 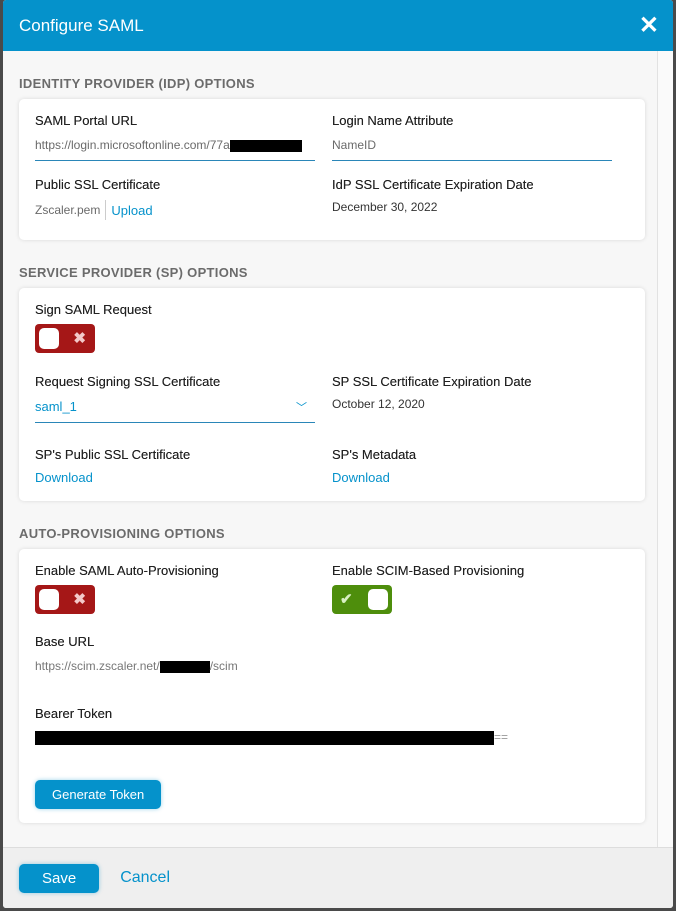 What do you see at coordinates (128, 381) in the screenshot?
I see `req-cert-label: Request Signing SSL Certificate` at bounding box center [128, 381].